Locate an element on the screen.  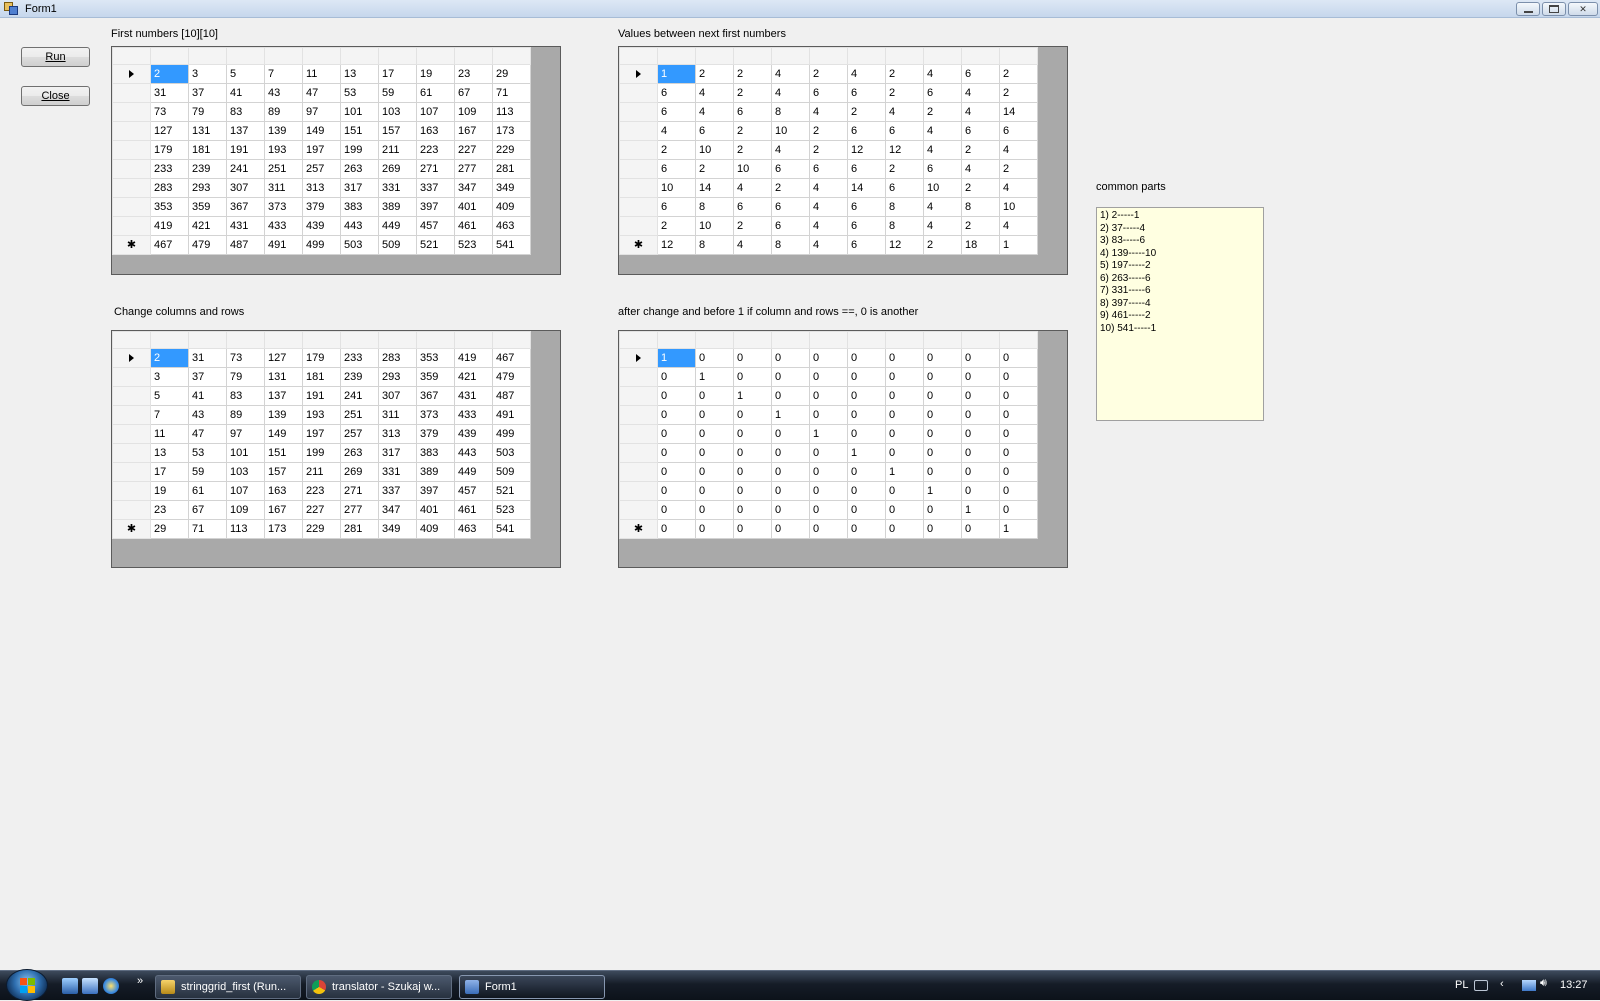
grid-cell: 409 is located at coordinates (435, 529).